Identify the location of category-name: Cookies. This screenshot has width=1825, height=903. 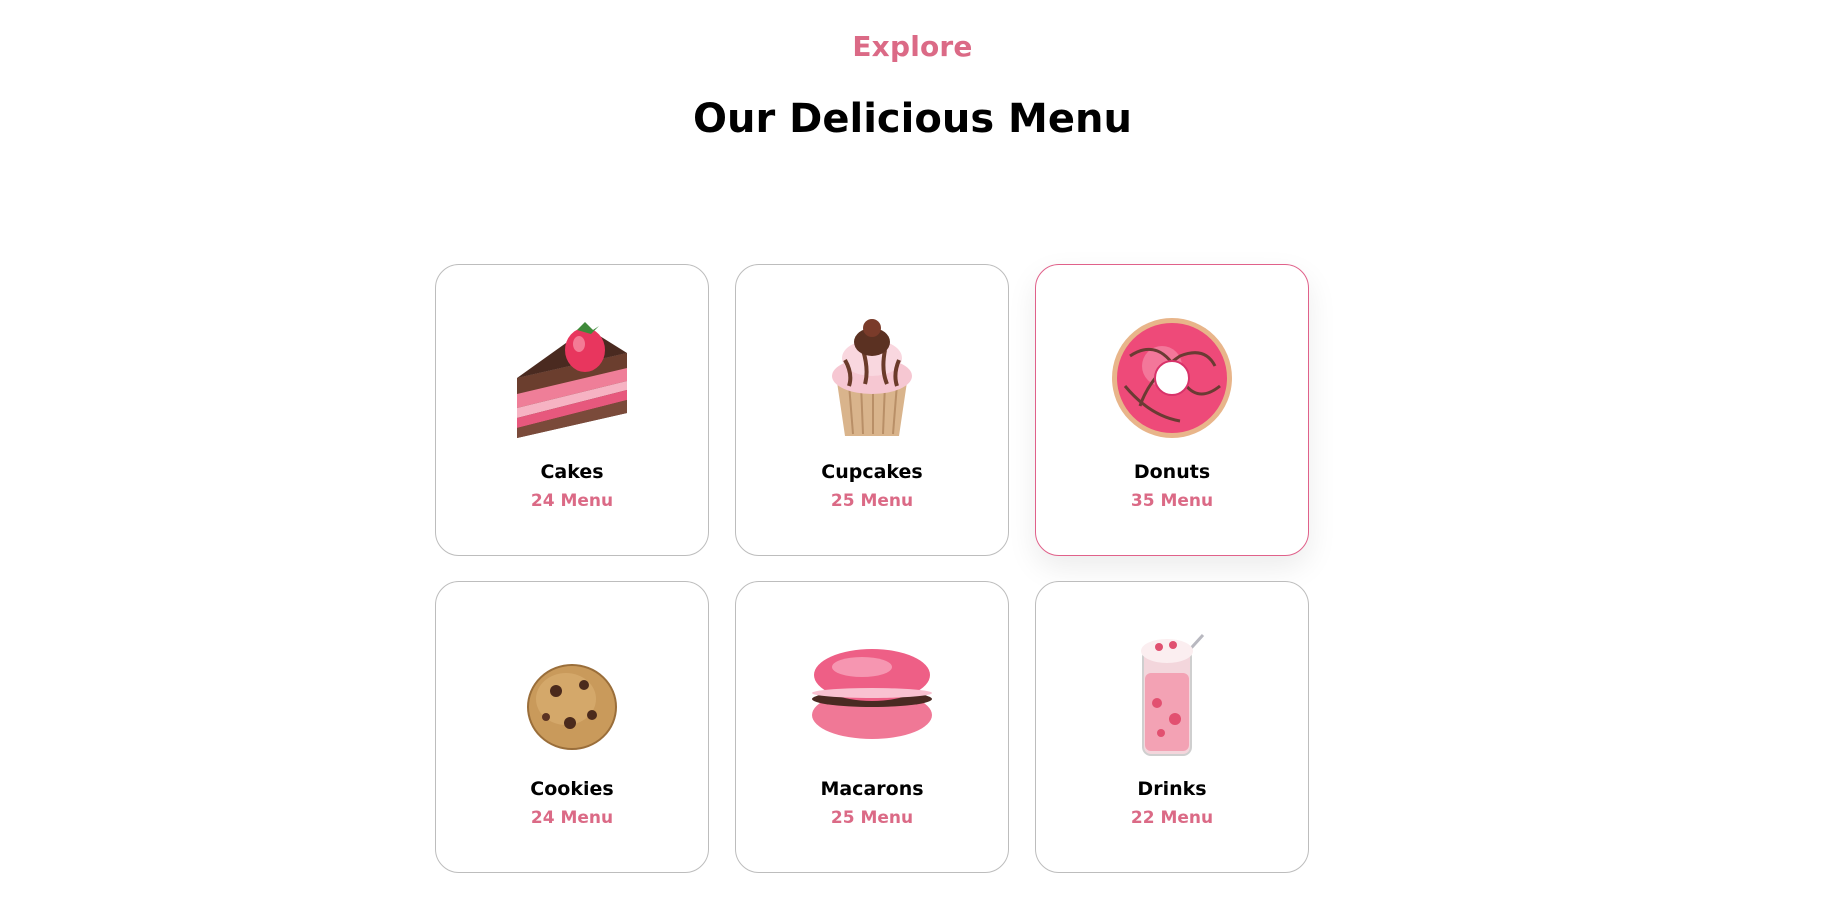
(572, 789).